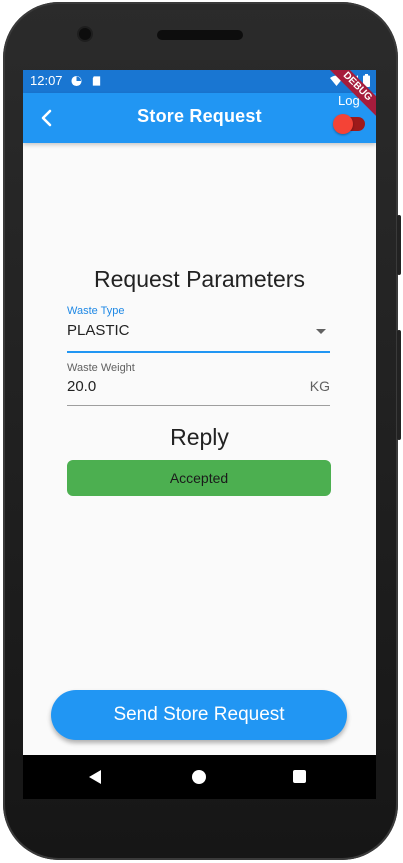 This screenshot has width=403, height=863. Describe the element at coordinates (85, 34) in the screenshot. I see `front-camera` at that location.